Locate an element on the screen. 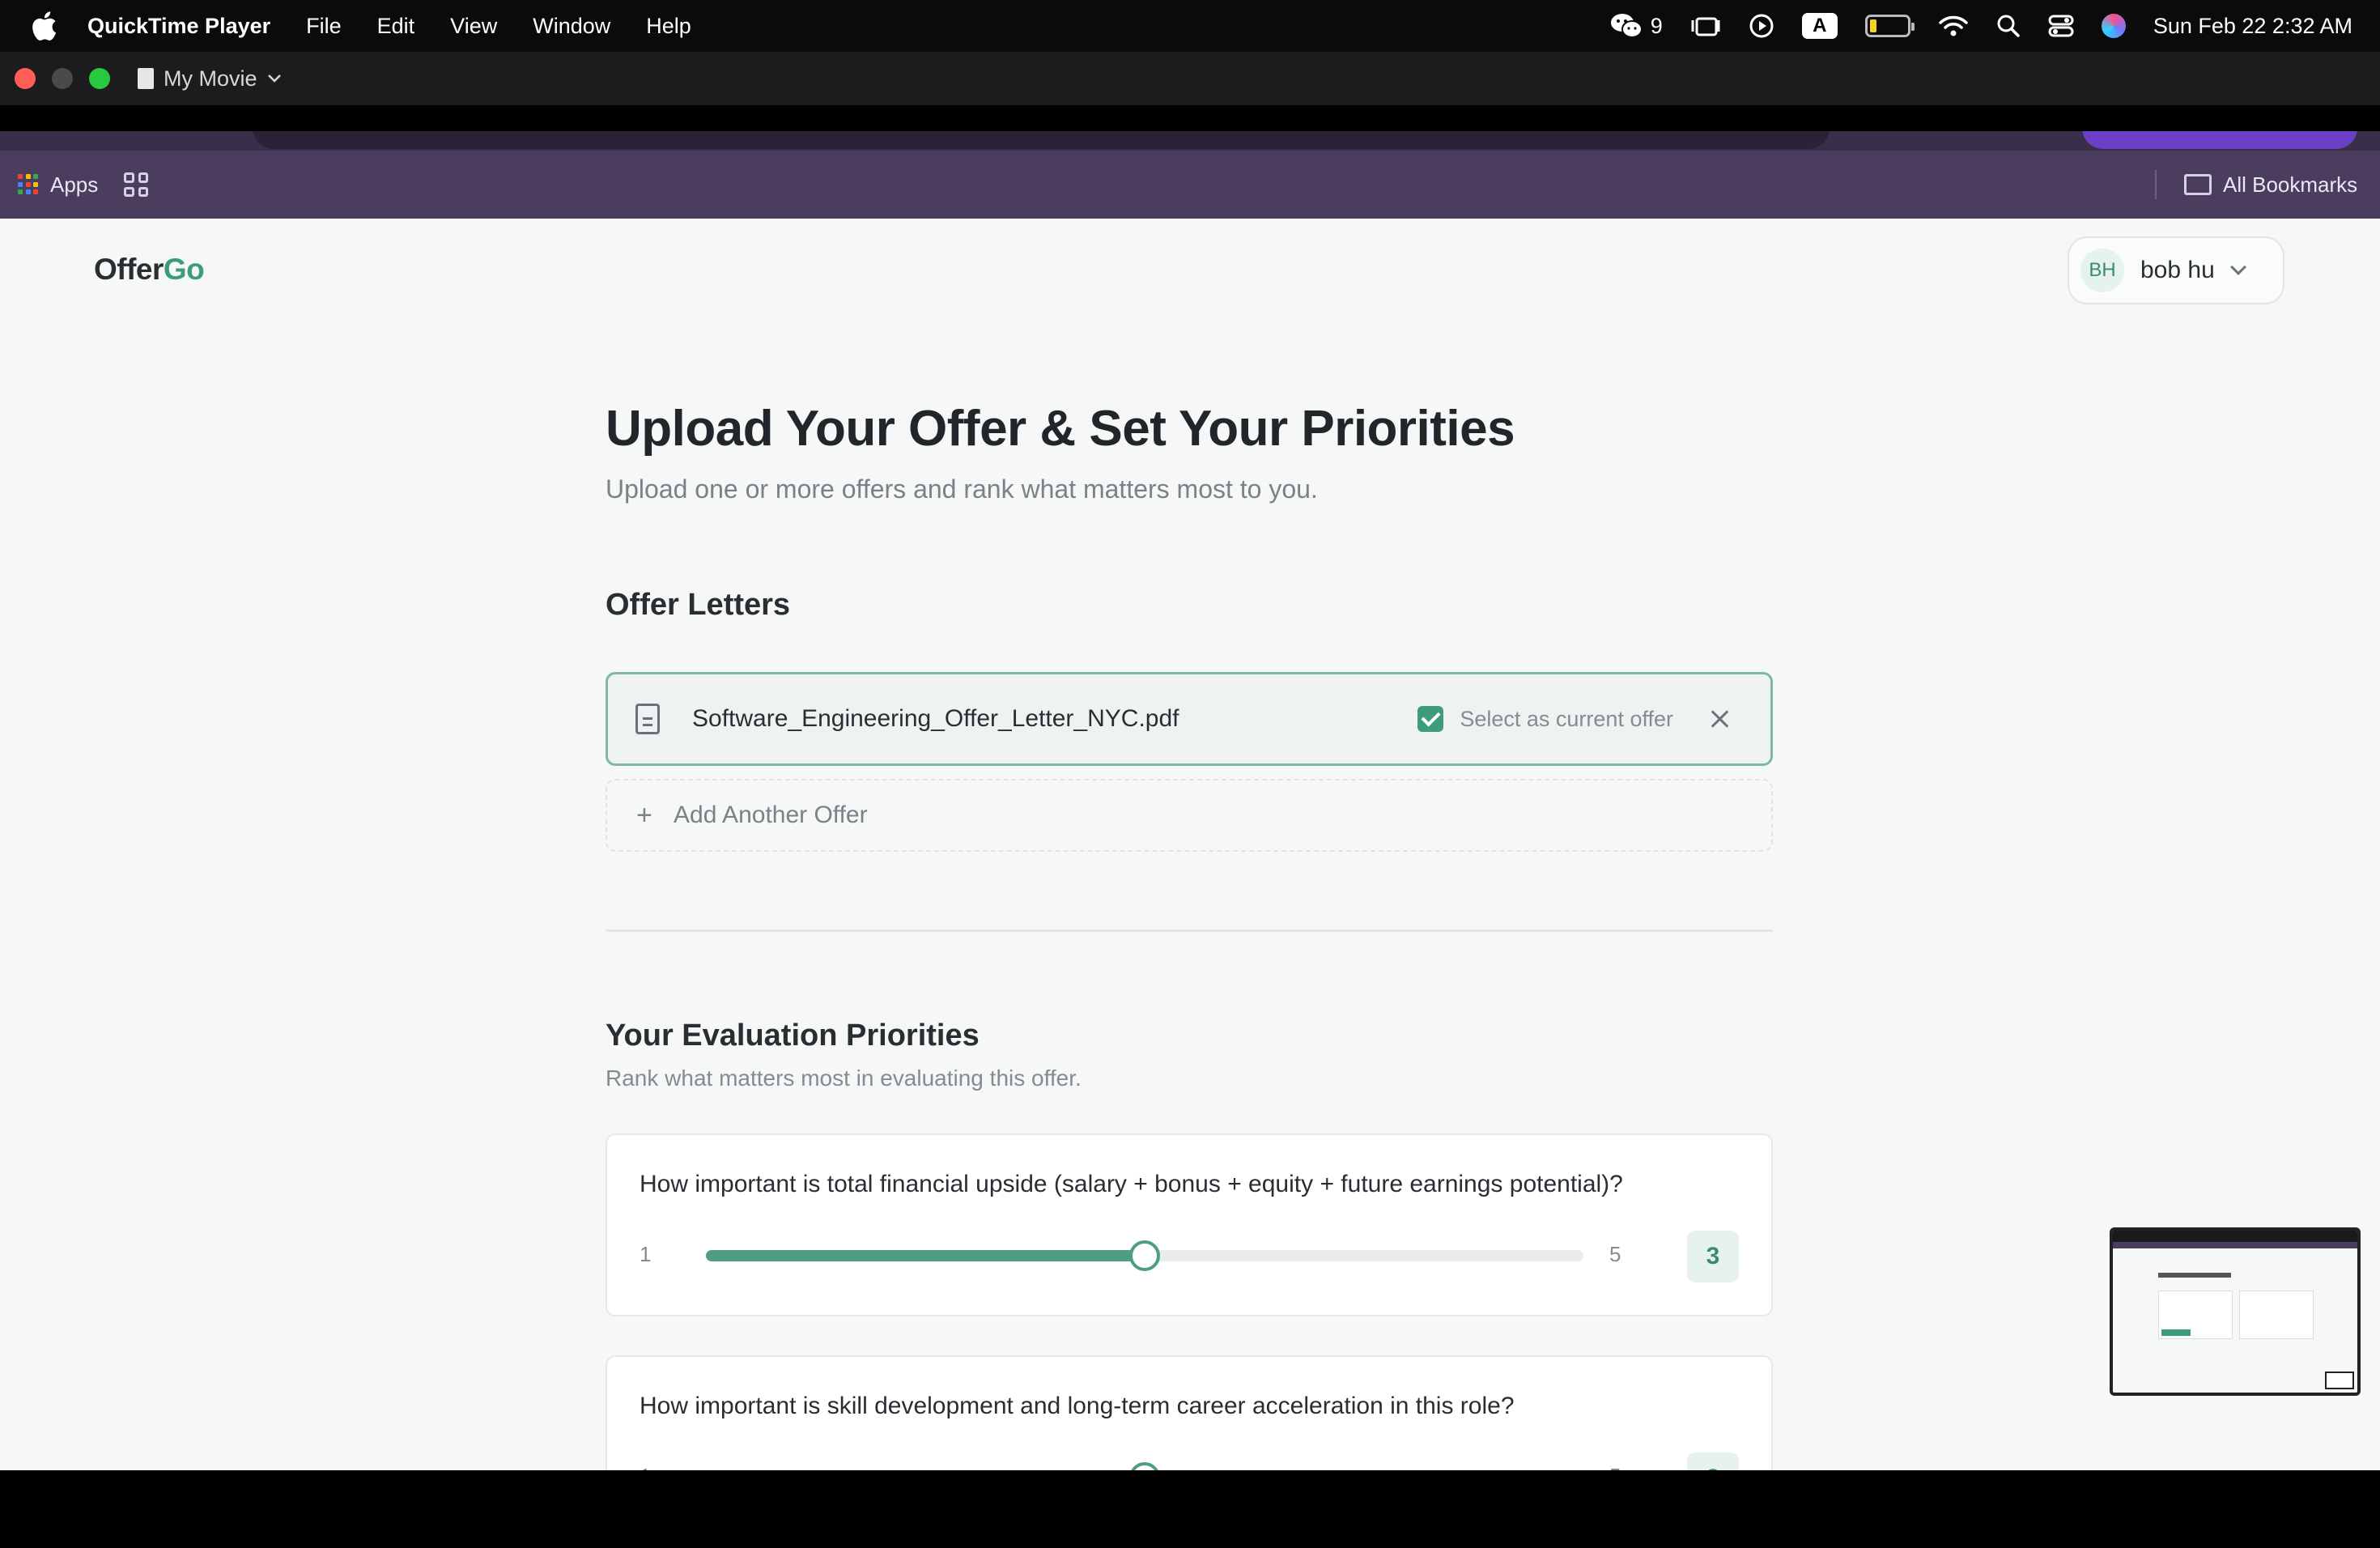  user-menu-button: BH bob hu is located at coordinates (2176, 270).